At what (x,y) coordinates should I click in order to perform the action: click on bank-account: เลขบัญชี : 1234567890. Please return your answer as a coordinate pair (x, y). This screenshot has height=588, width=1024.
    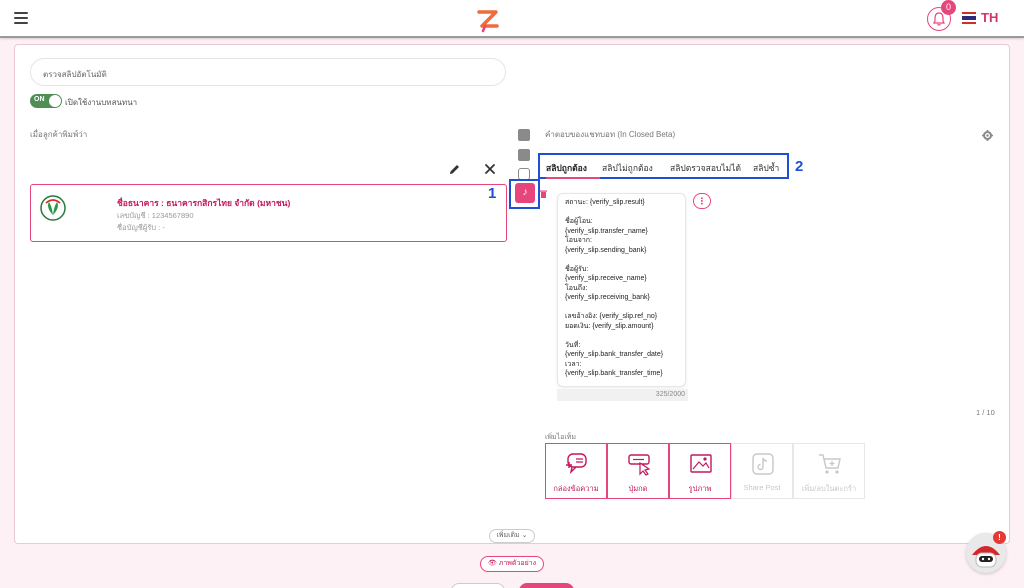
    Looking at the image, I should click on (155, 215).